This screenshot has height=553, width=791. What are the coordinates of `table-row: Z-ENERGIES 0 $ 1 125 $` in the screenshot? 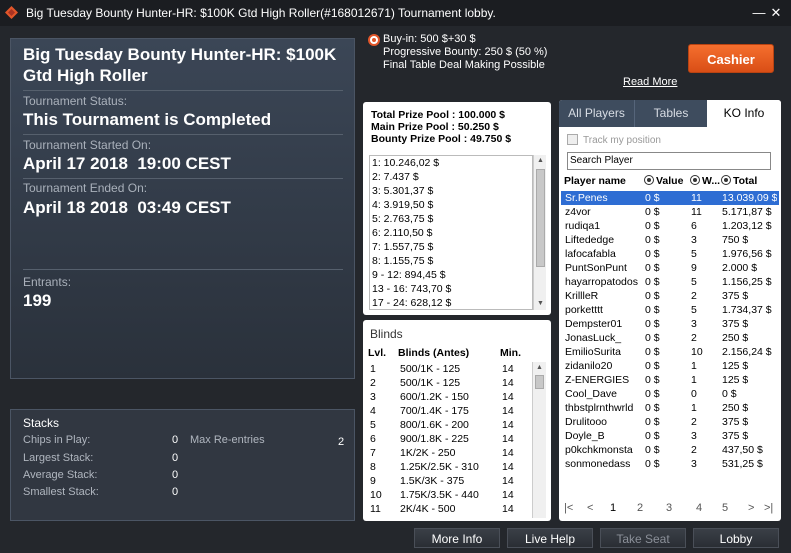 It's located at (670, 380).